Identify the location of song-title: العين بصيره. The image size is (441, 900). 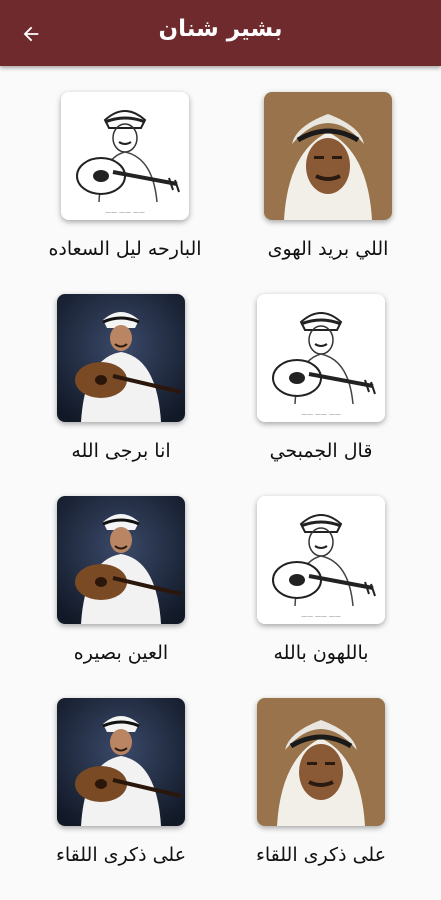
(121, 653).